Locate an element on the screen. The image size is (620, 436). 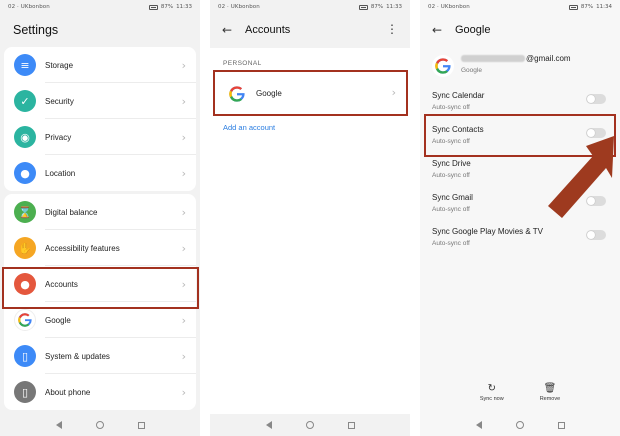
settings-item-system-updates: ▯ System & updates › is located at coordinates (100, 356).